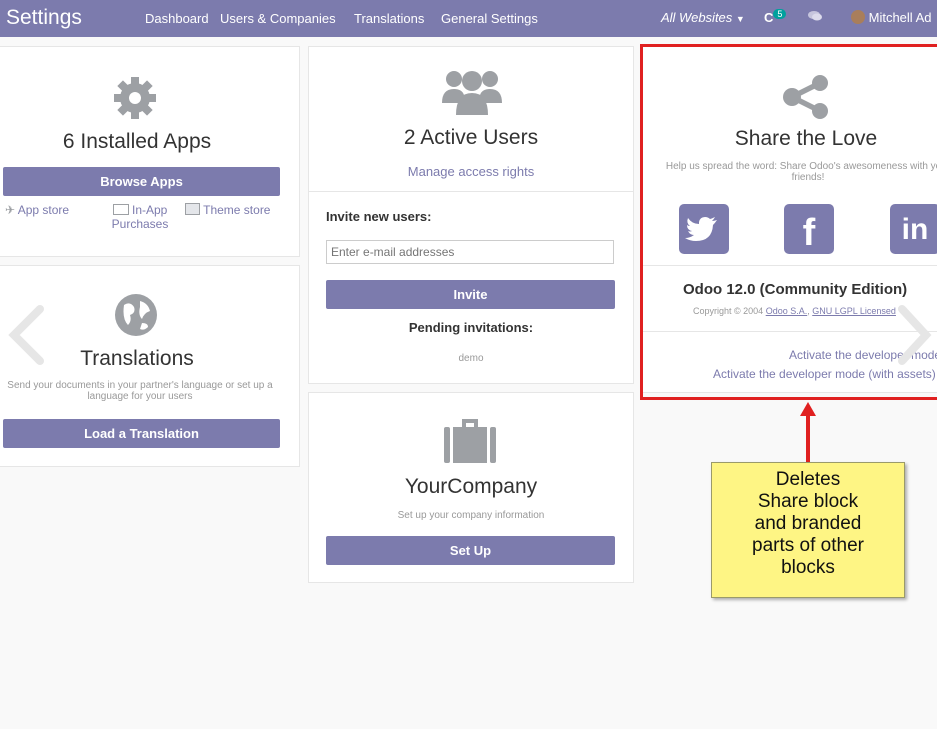 The width and height of the screenshot is (937, 729). Describe the element at coordinates (471, 171) in the screenshot. I see `manage-access-rights-link: Manage access rights` at that location.